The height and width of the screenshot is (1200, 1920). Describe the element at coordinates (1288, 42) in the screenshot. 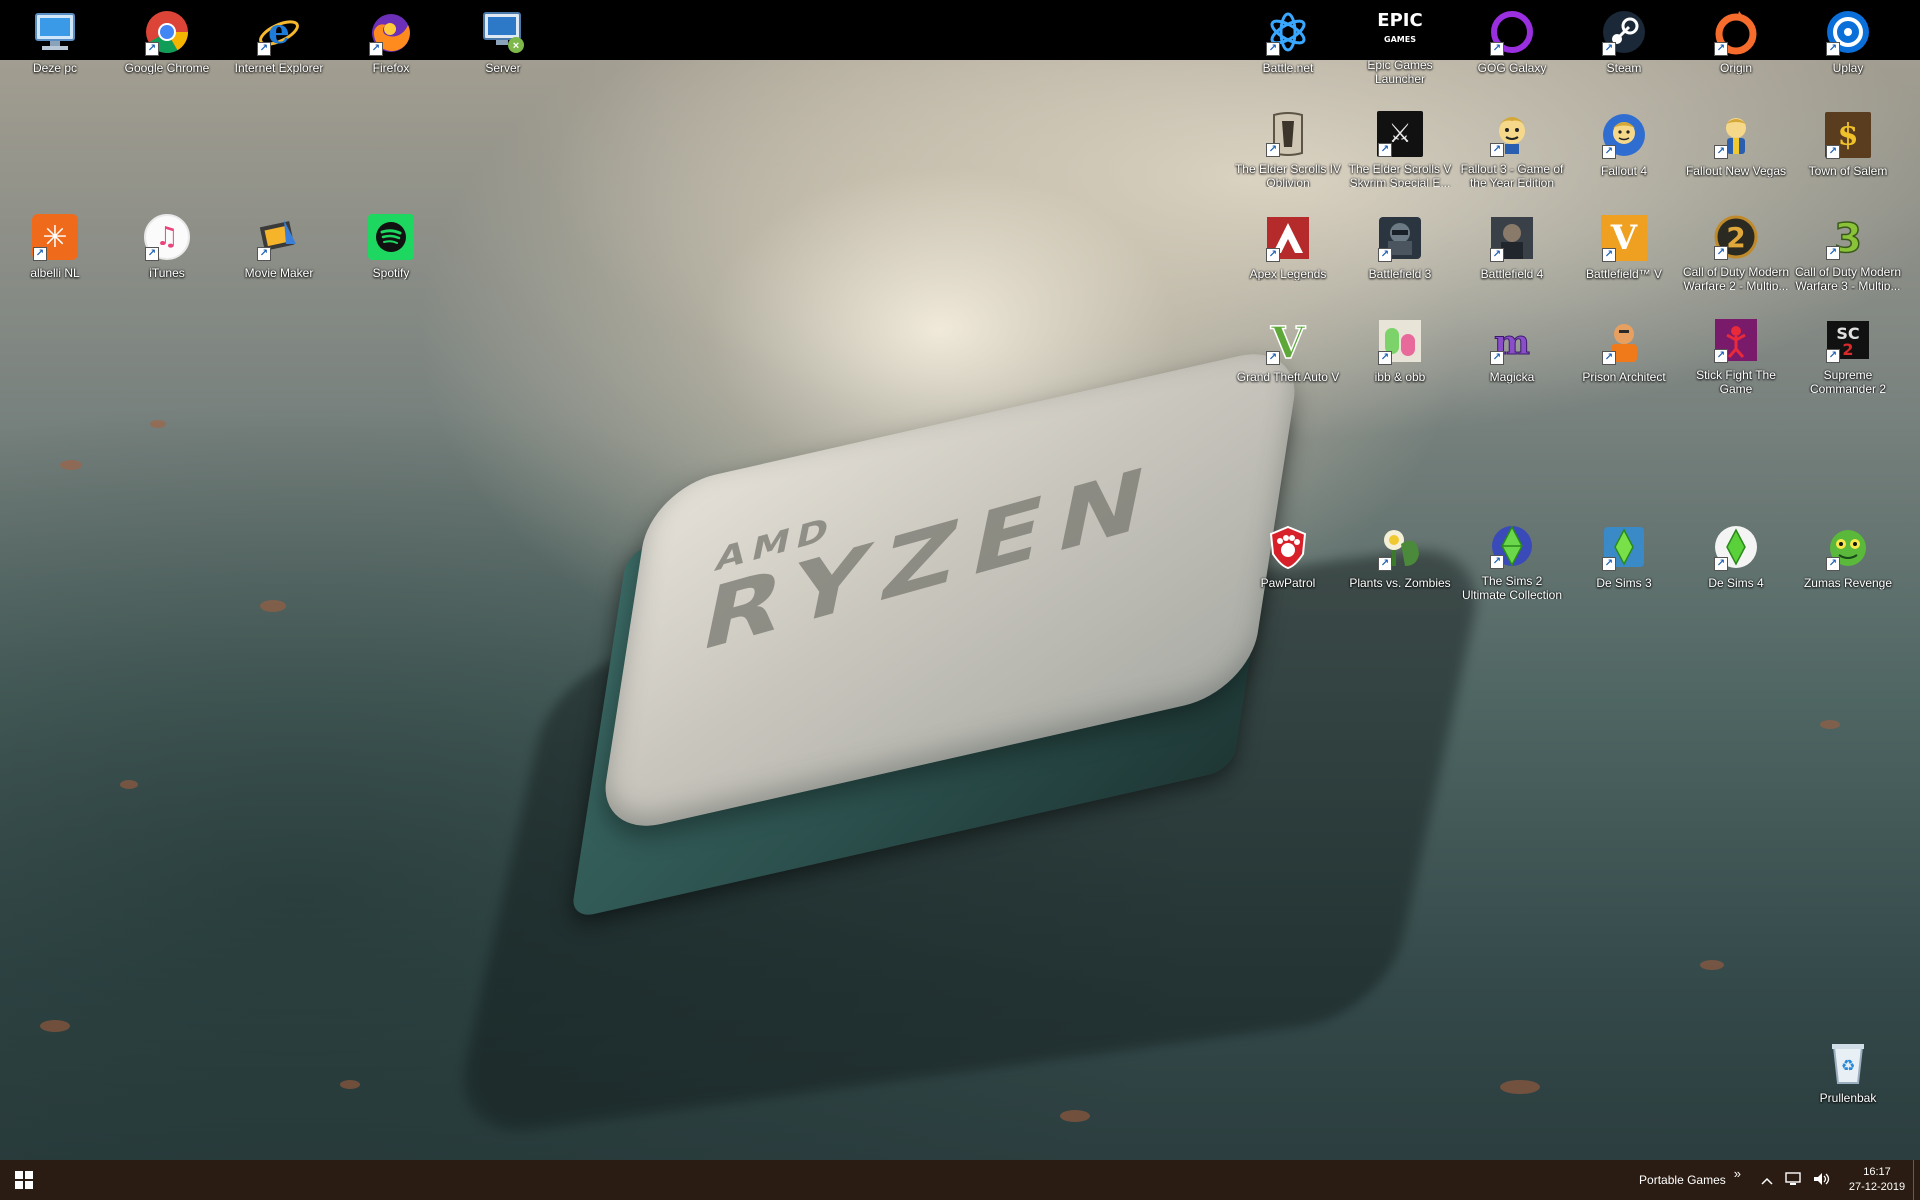

I see `desktop-icon-battlenet: ↗ Battle.net` at that location.